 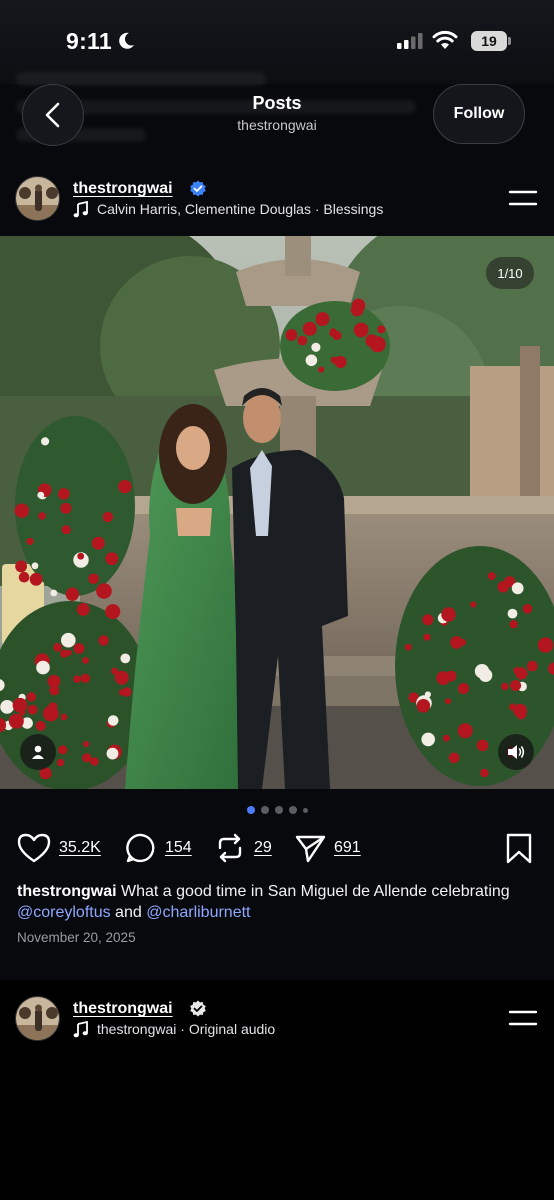 I want to click on like-button: 35.2K, so click(x=59, y=848).